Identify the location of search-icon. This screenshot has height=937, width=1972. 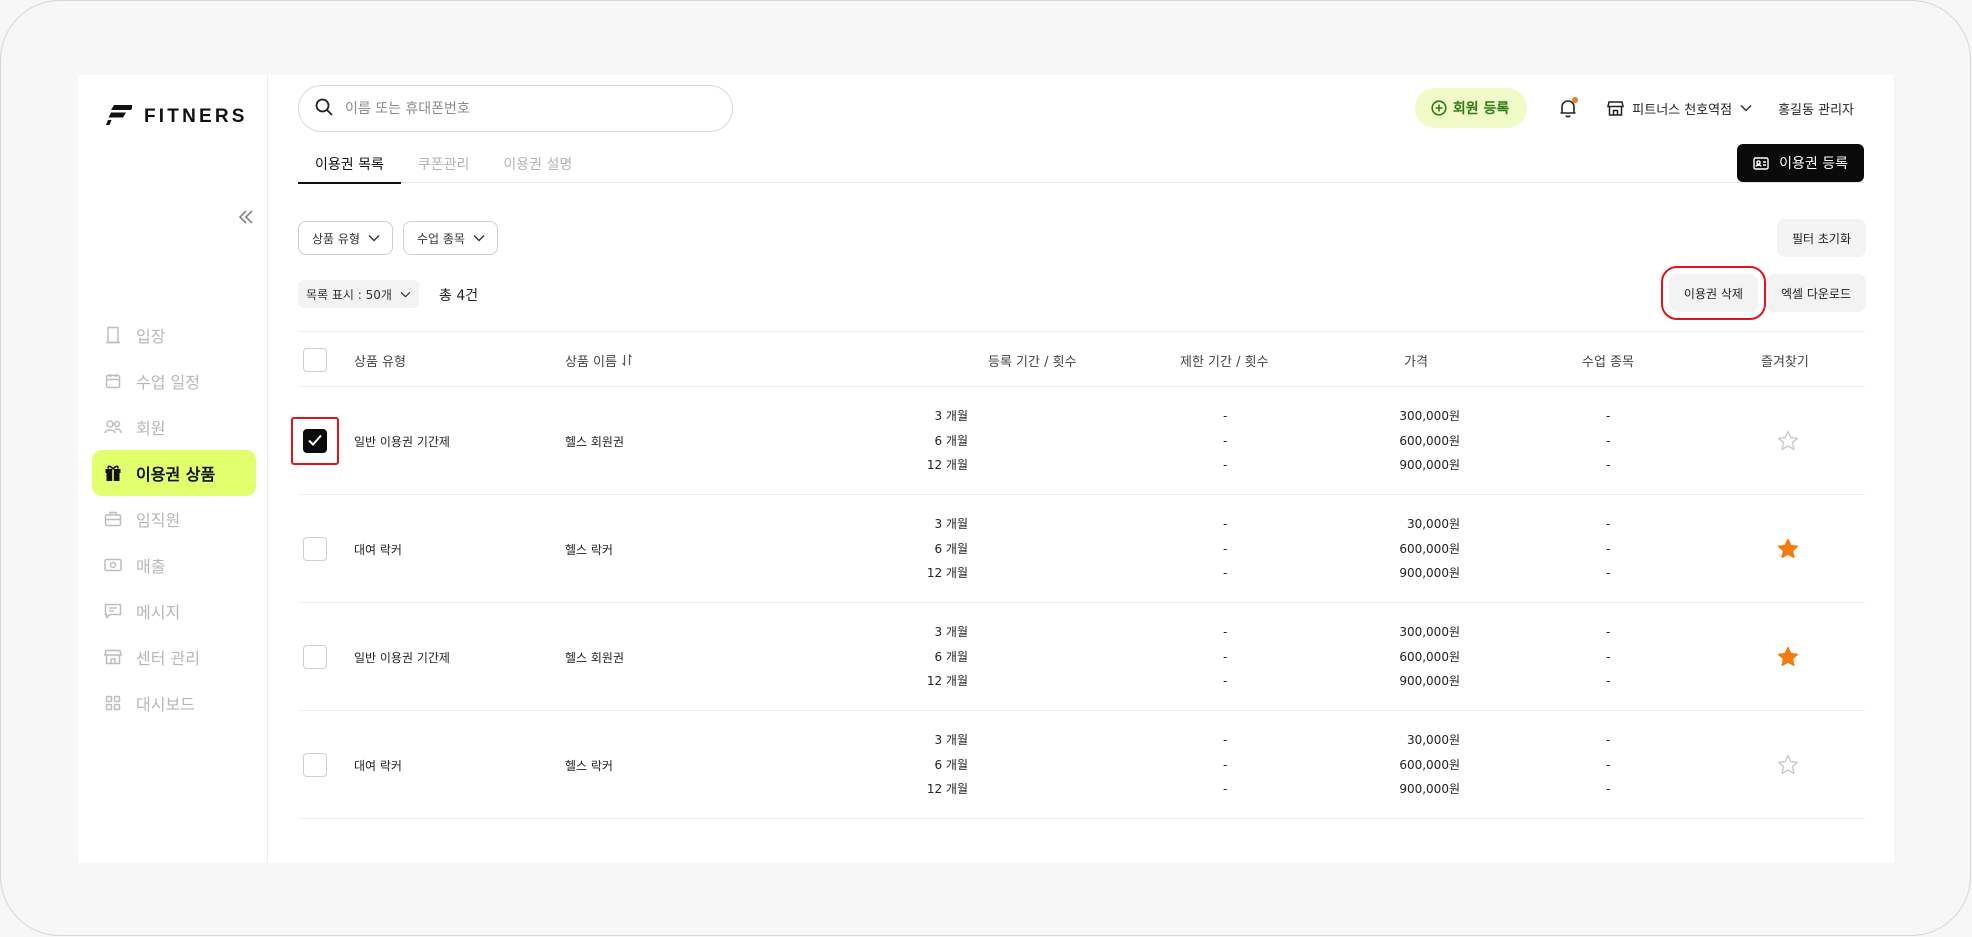
(324, 109).